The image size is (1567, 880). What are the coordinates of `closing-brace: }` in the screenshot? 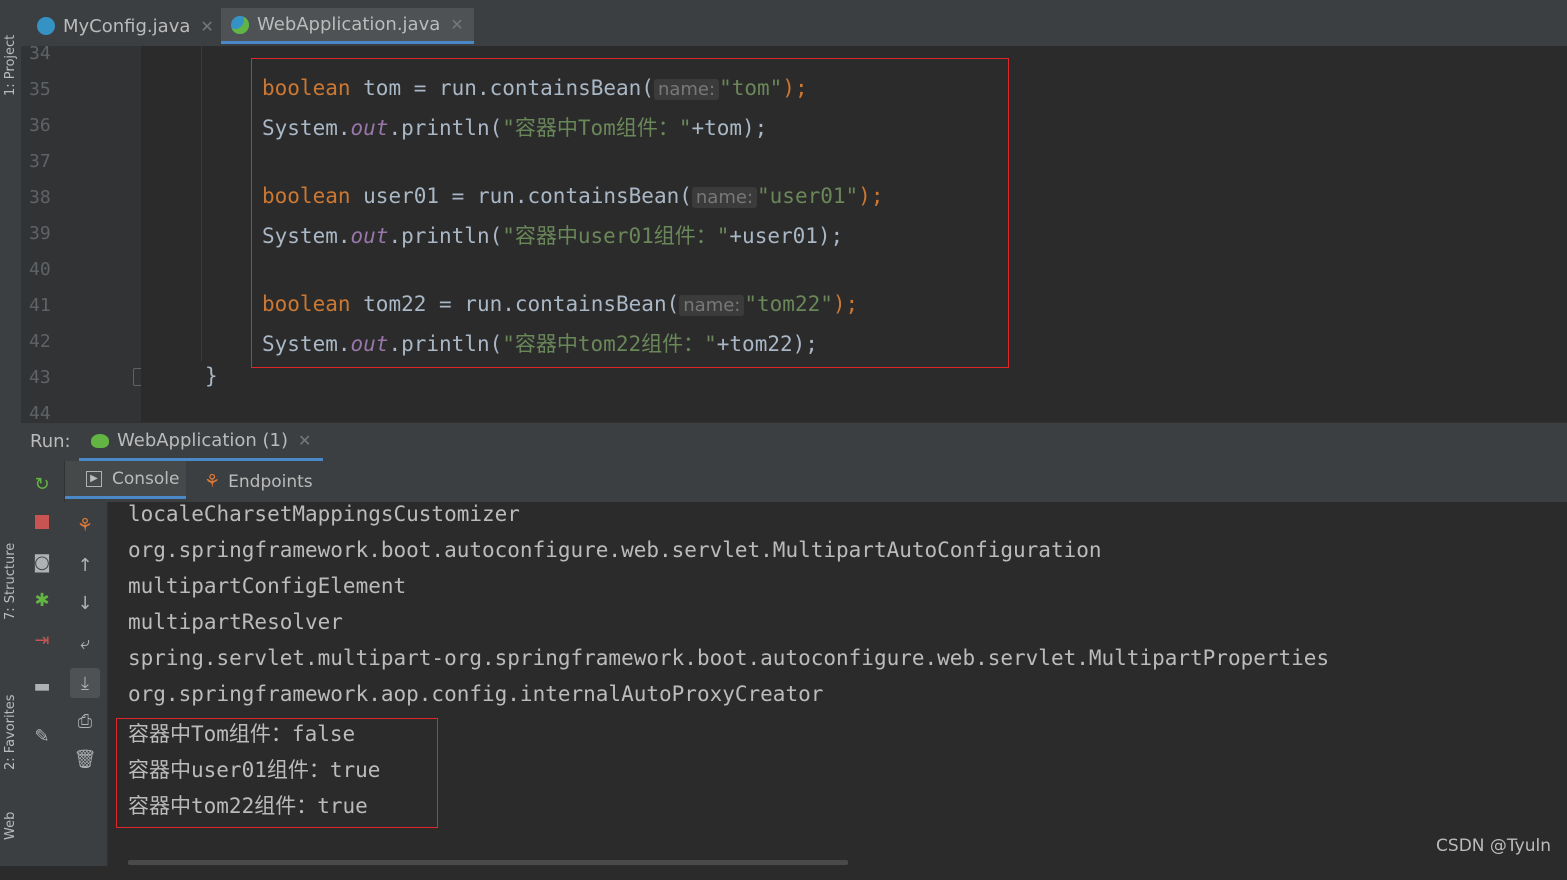 It's located at (211, 376).